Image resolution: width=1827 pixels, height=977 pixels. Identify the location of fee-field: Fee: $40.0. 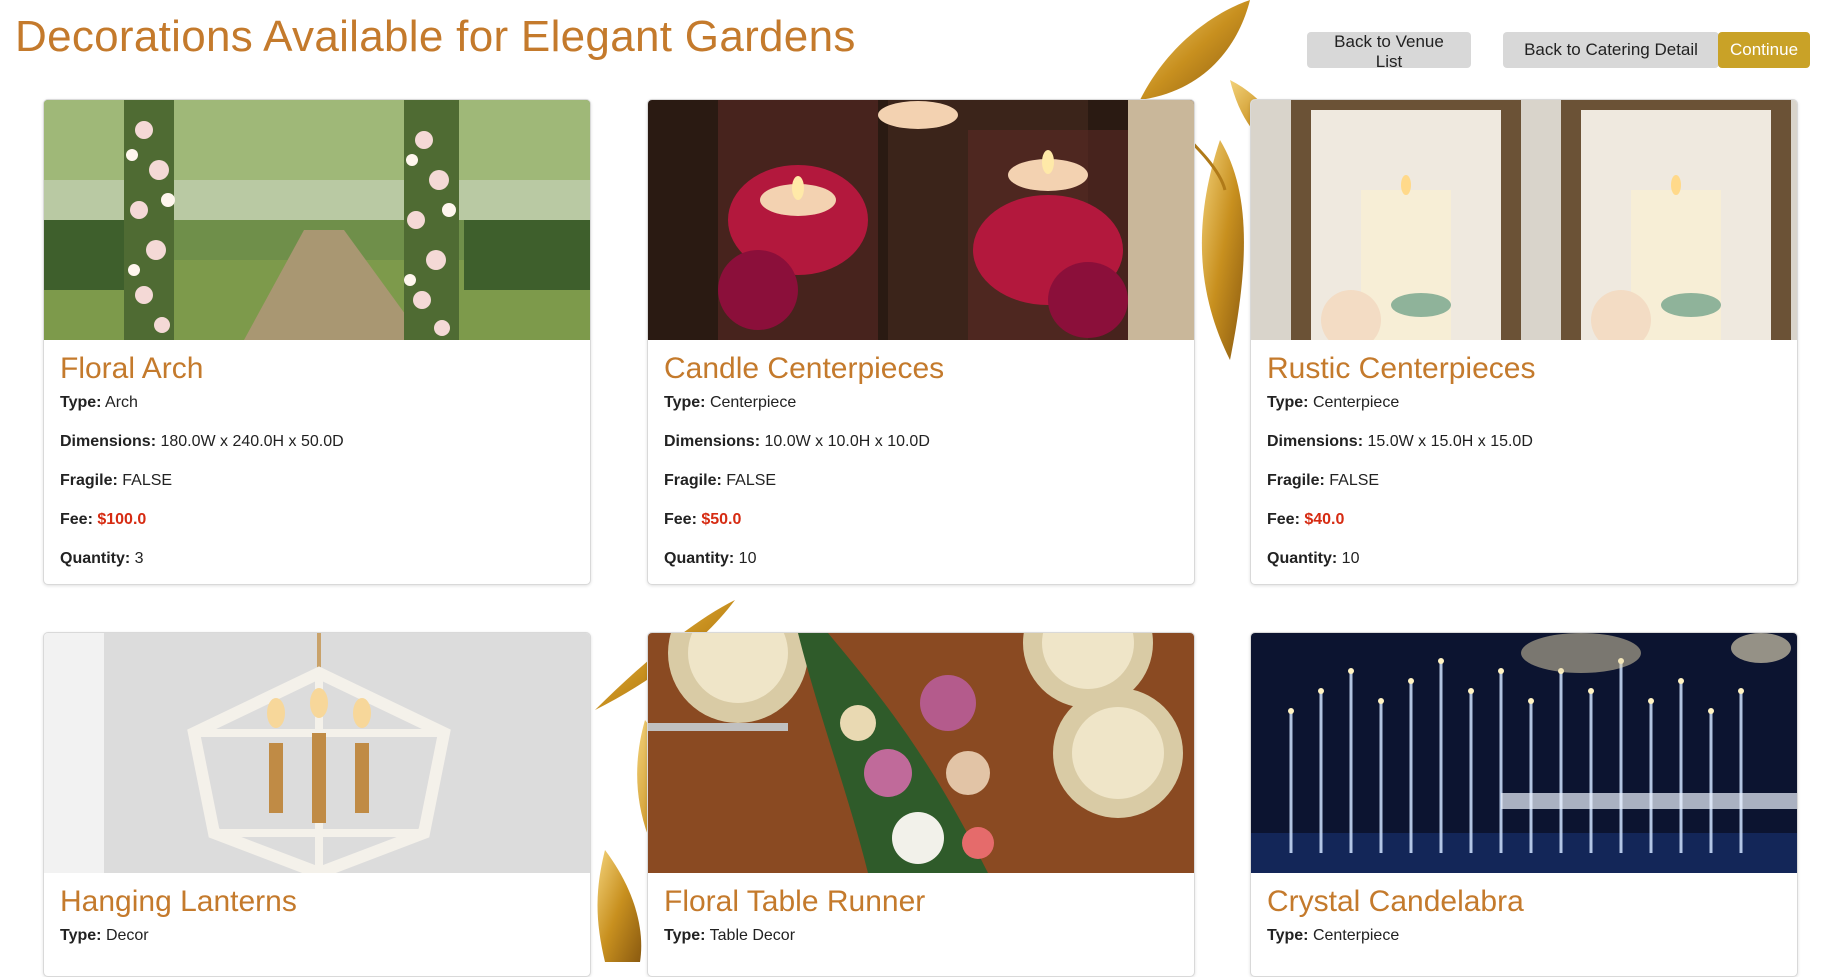
(1306, 519).